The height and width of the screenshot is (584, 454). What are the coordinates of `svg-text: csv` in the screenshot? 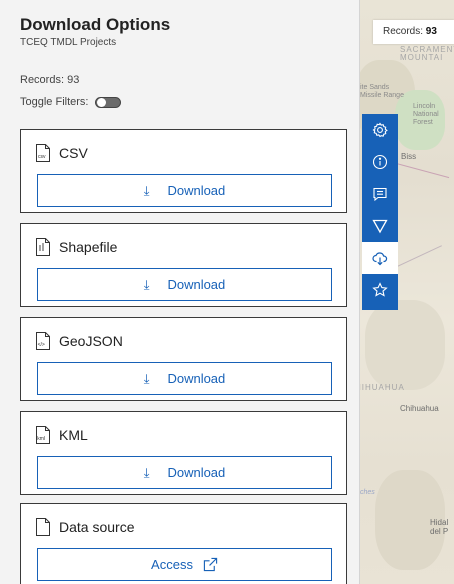 It's located at (42, 157).